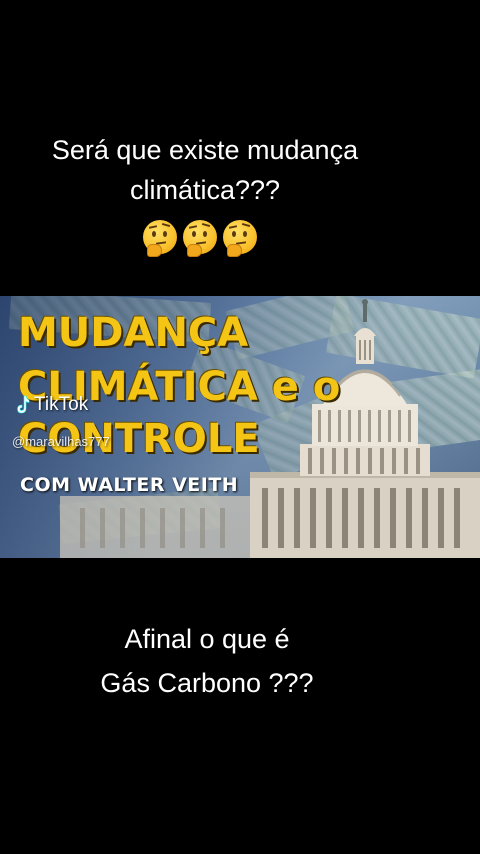 The height and width of the screenshot is (854, 480). Describe the element at coordinates (133, 333) in the screenshot. I see `video-title-line1: MUDANÇA` at that location.